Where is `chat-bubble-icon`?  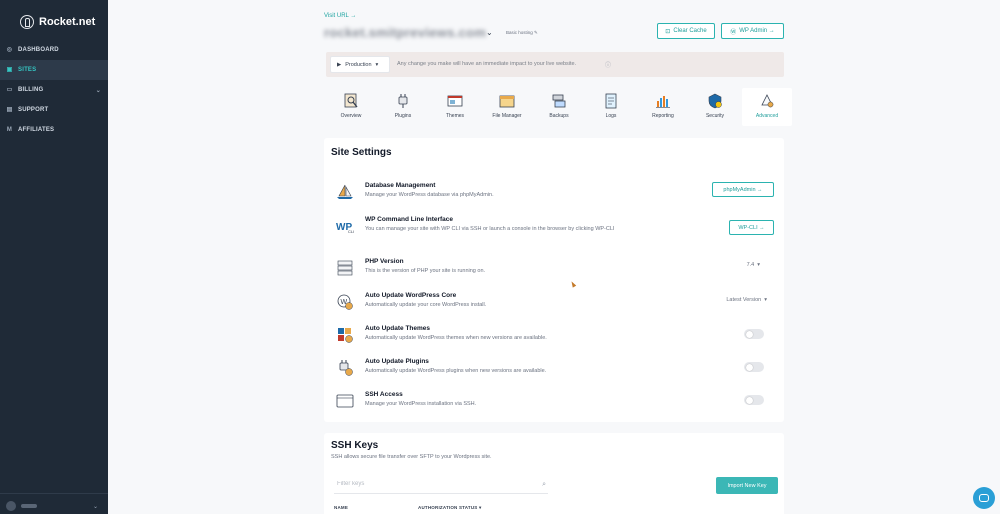 chat-bubble-icon is located at coordinates (984, 498).